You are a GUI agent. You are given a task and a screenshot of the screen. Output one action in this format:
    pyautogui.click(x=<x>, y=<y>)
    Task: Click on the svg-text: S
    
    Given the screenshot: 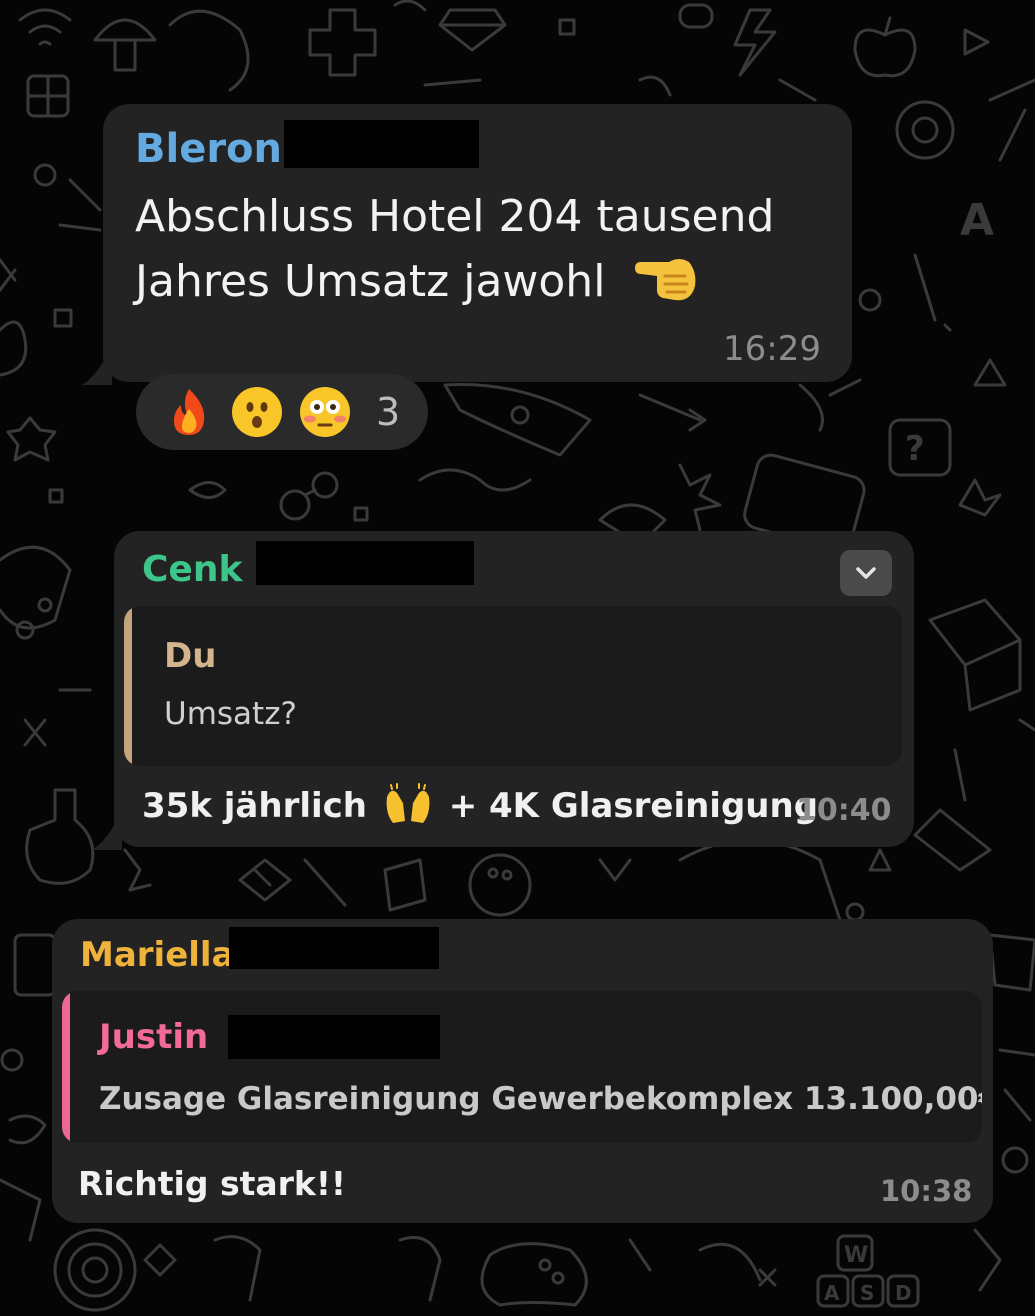 What is the action you would take?
    pyautogui.click(x=867, y=1293)
    